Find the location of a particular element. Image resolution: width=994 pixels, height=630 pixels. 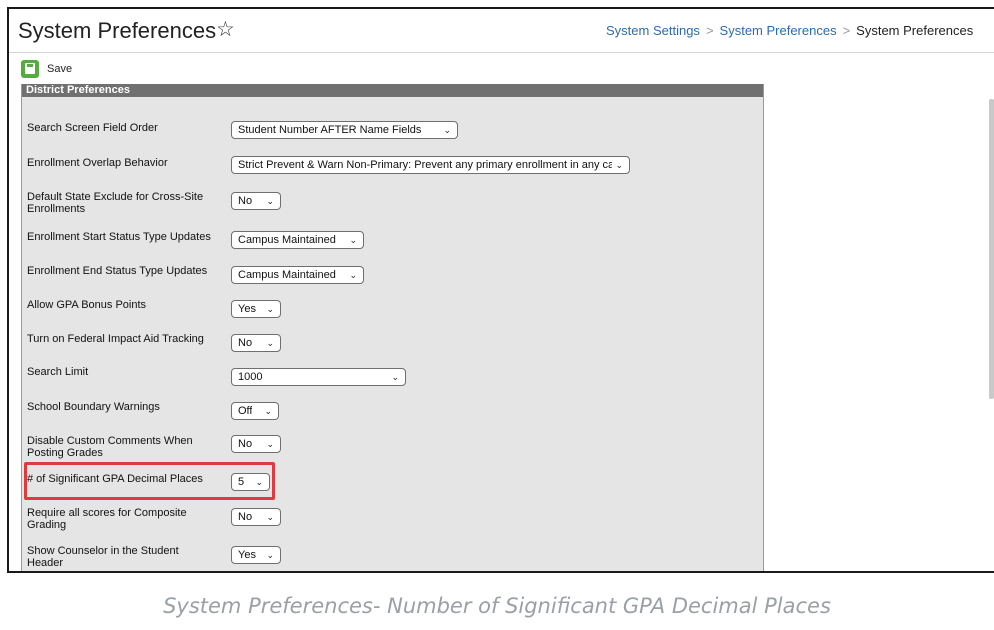

pref-label: Require all scores for Composite Grading is located at coordinates (107, 519).